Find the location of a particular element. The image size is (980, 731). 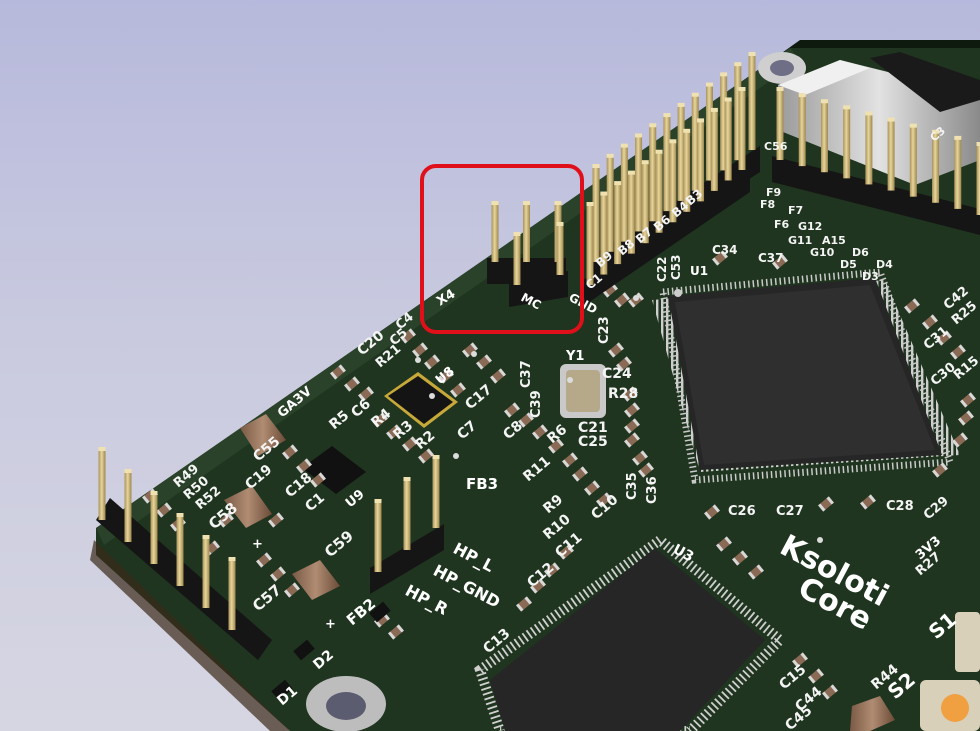

label-plus-2: + is located at coordinates (330, 624).